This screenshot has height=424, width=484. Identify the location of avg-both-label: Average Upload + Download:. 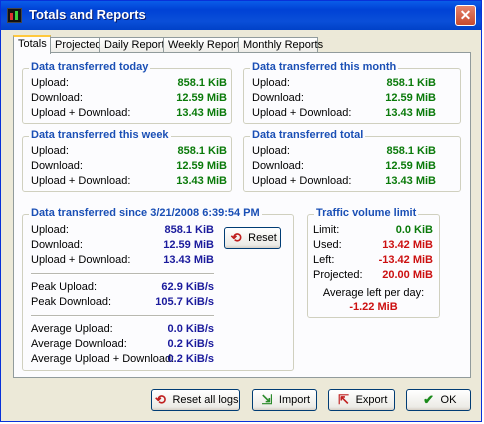
(103, 359).